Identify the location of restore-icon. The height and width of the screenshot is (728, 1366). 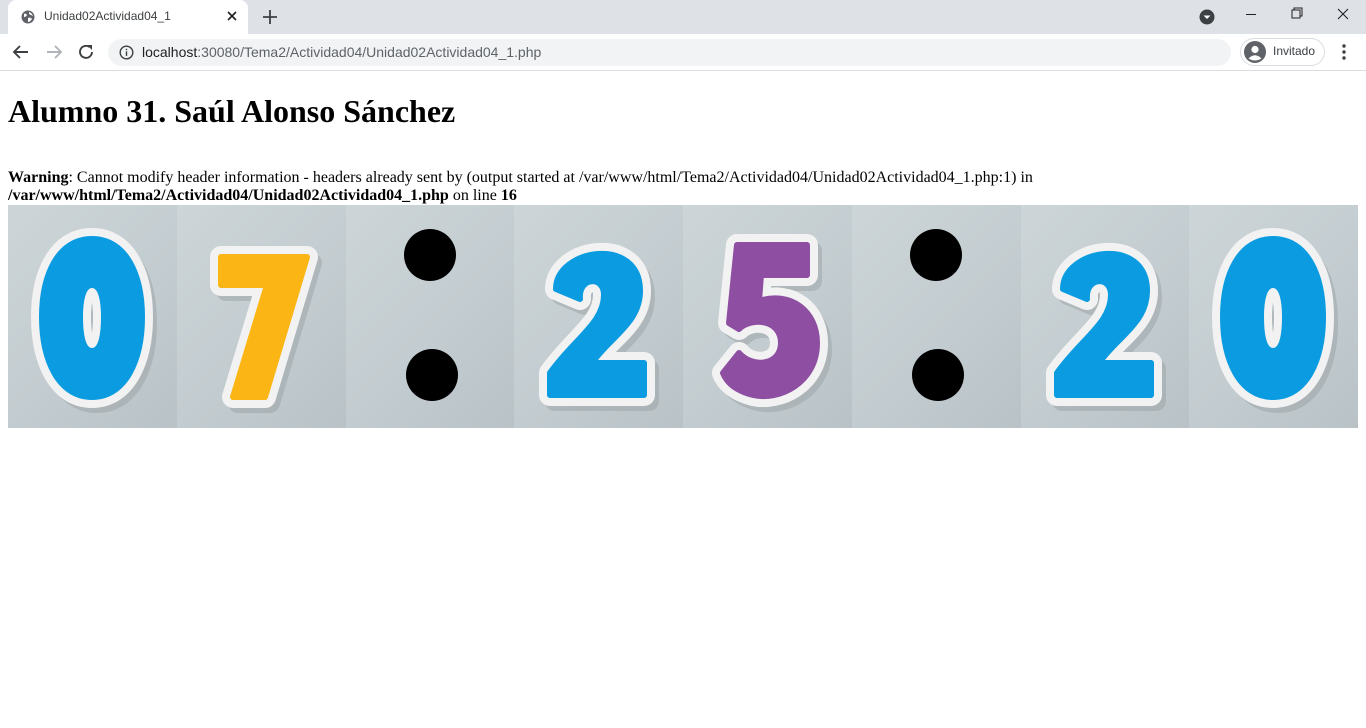
(1297, 15).